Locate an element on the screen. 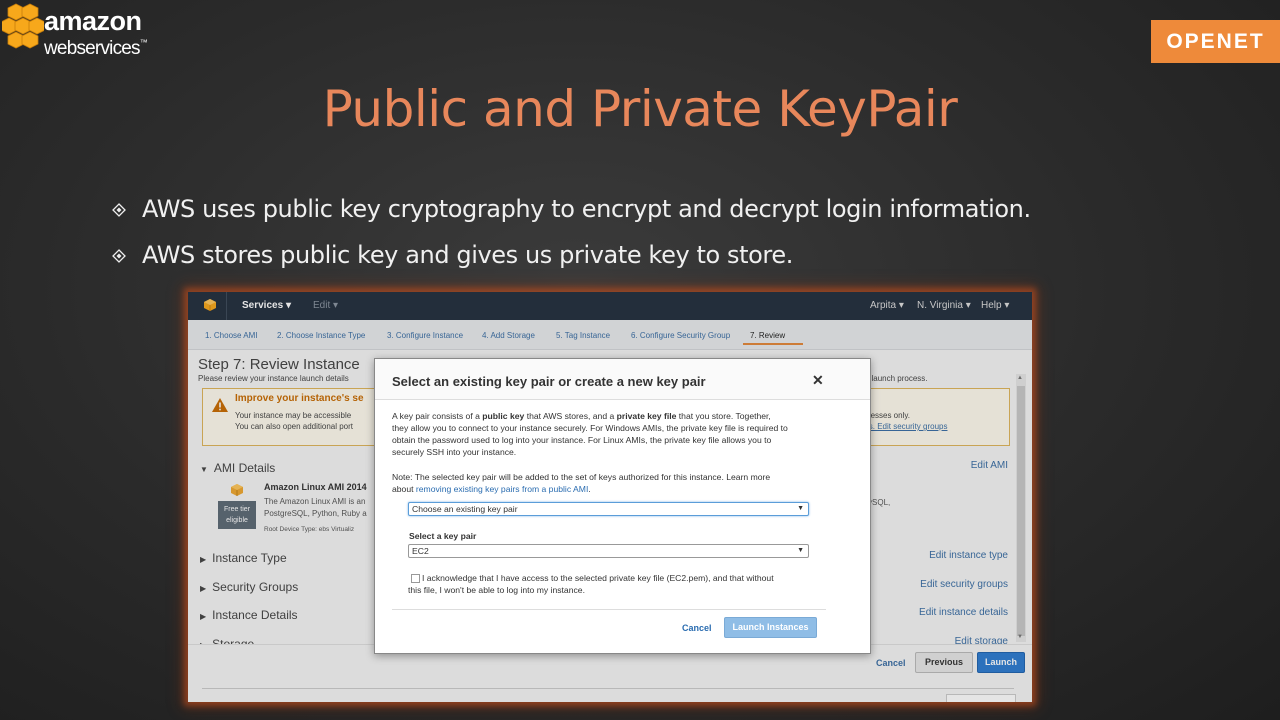 The width and height of the screenshot is (1280, 720). aws-logo-tm: ™ is located at coordinates (143, 42).